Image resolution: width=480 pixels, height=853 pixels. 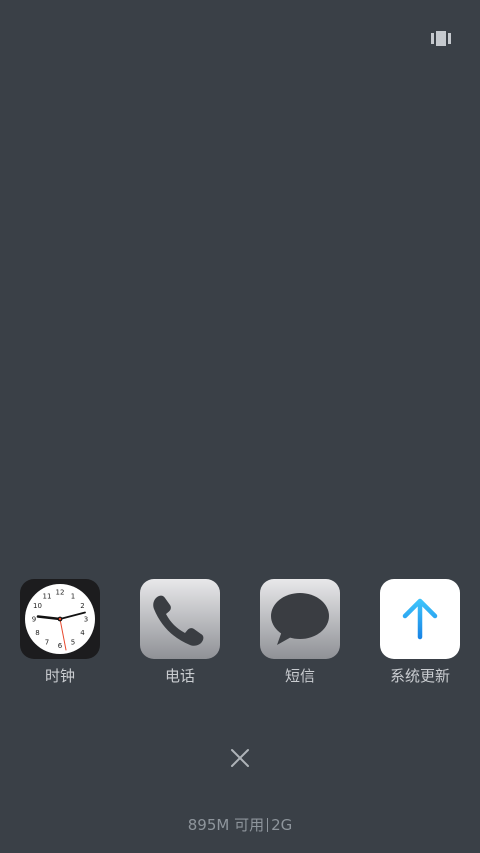 I want to click on recent-app-messages: 短信, so click(x=300, y=632).